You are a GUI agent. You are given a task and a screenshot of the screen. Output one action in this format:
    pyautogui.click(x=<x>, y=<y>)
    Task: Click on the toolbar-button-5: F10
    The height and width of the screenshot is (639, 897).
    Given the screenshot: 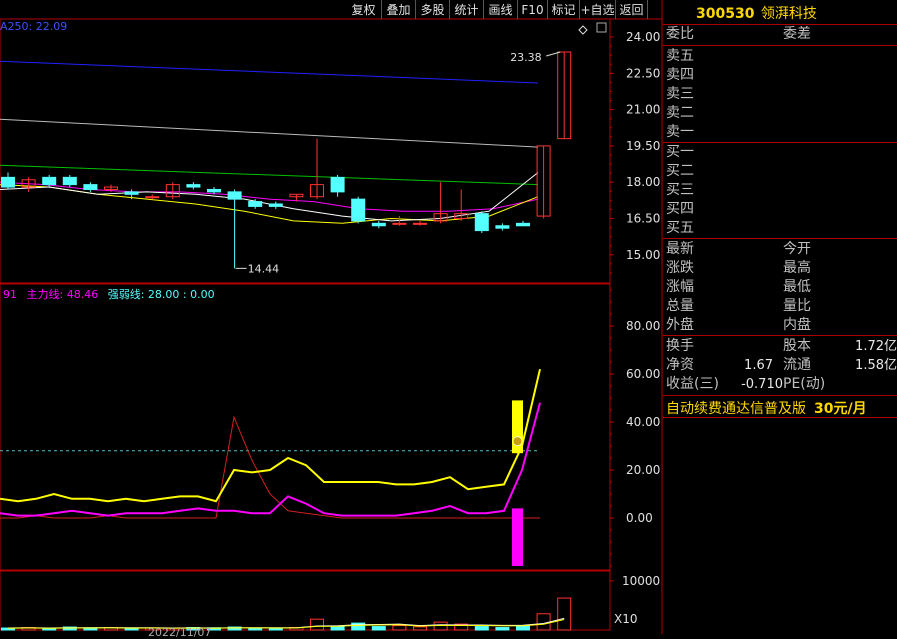 What is the action you would take?
    pyautogui.click(x=533, y=9)
    